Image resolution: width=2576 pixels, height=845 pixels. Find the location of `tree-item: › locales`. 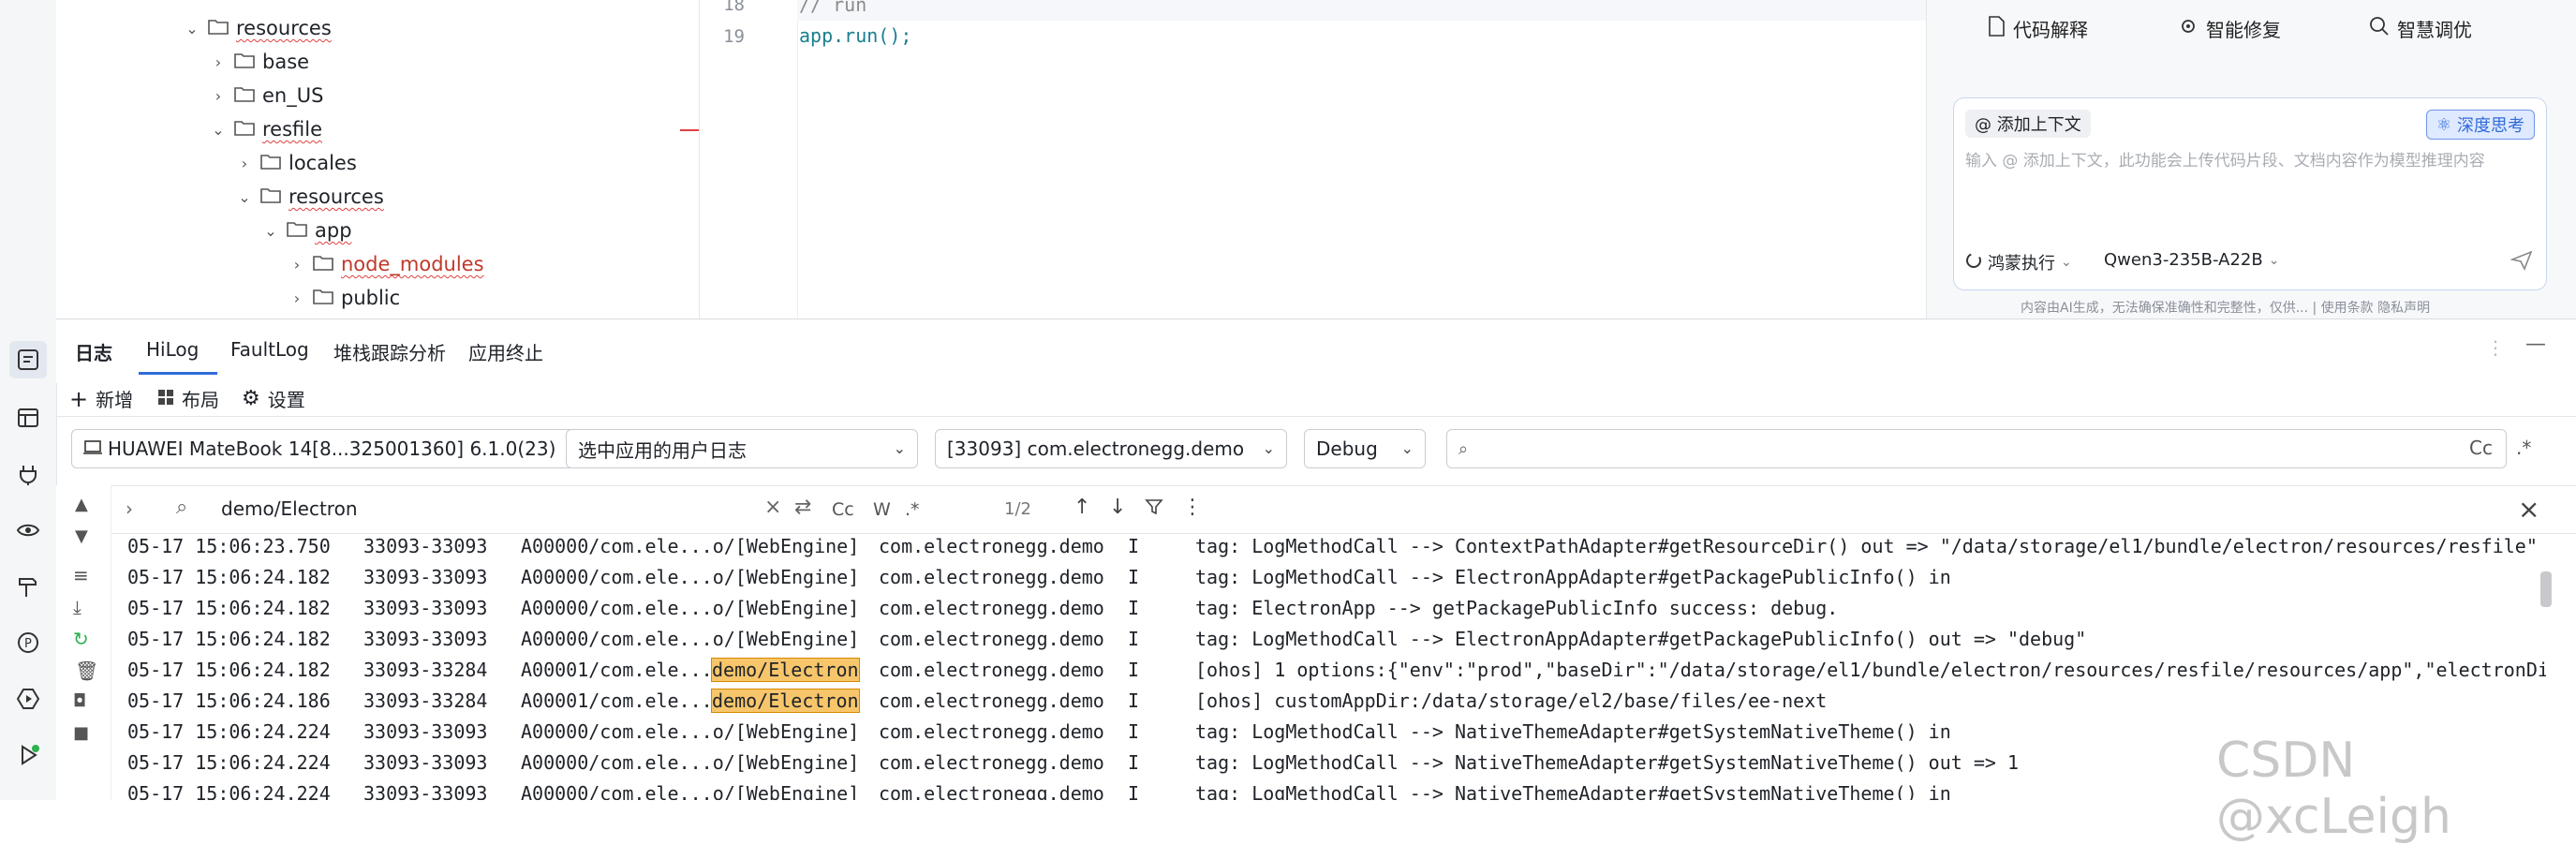

tree-item: › locales is located at coordinates (294, 163).